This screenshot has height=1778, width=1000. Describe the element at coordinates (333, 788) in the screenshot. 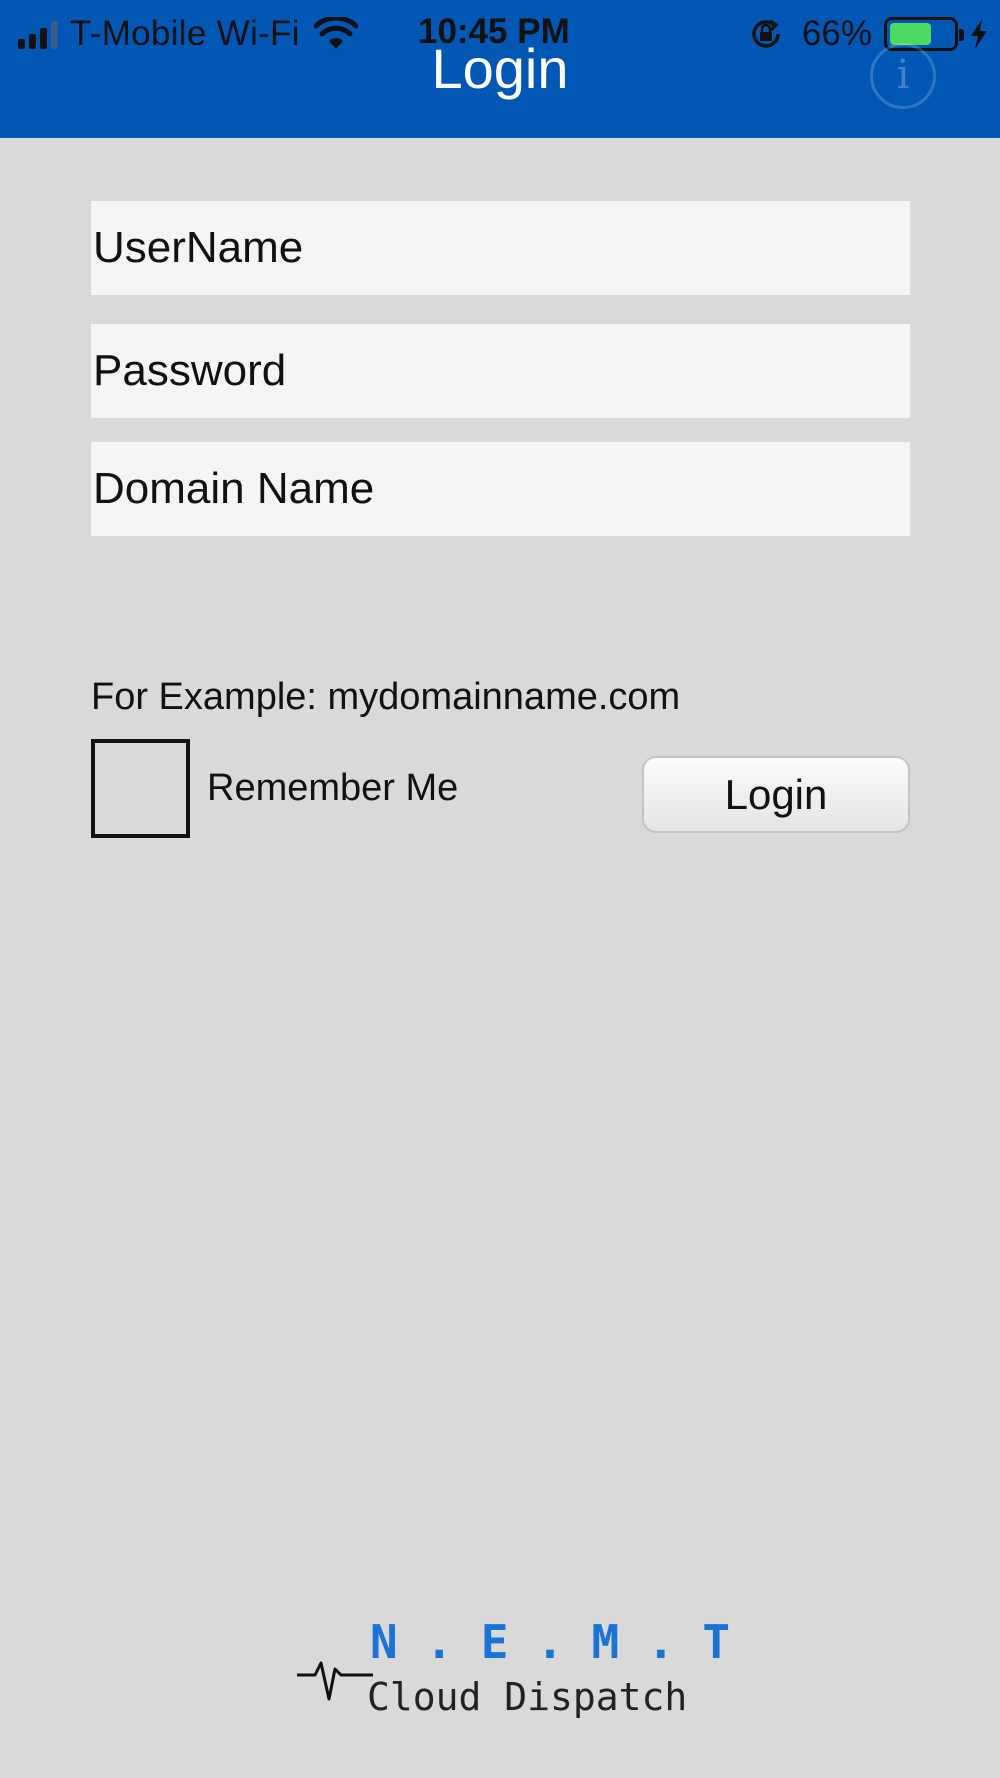

I see `remember-me-label: Remember Me` at that location.